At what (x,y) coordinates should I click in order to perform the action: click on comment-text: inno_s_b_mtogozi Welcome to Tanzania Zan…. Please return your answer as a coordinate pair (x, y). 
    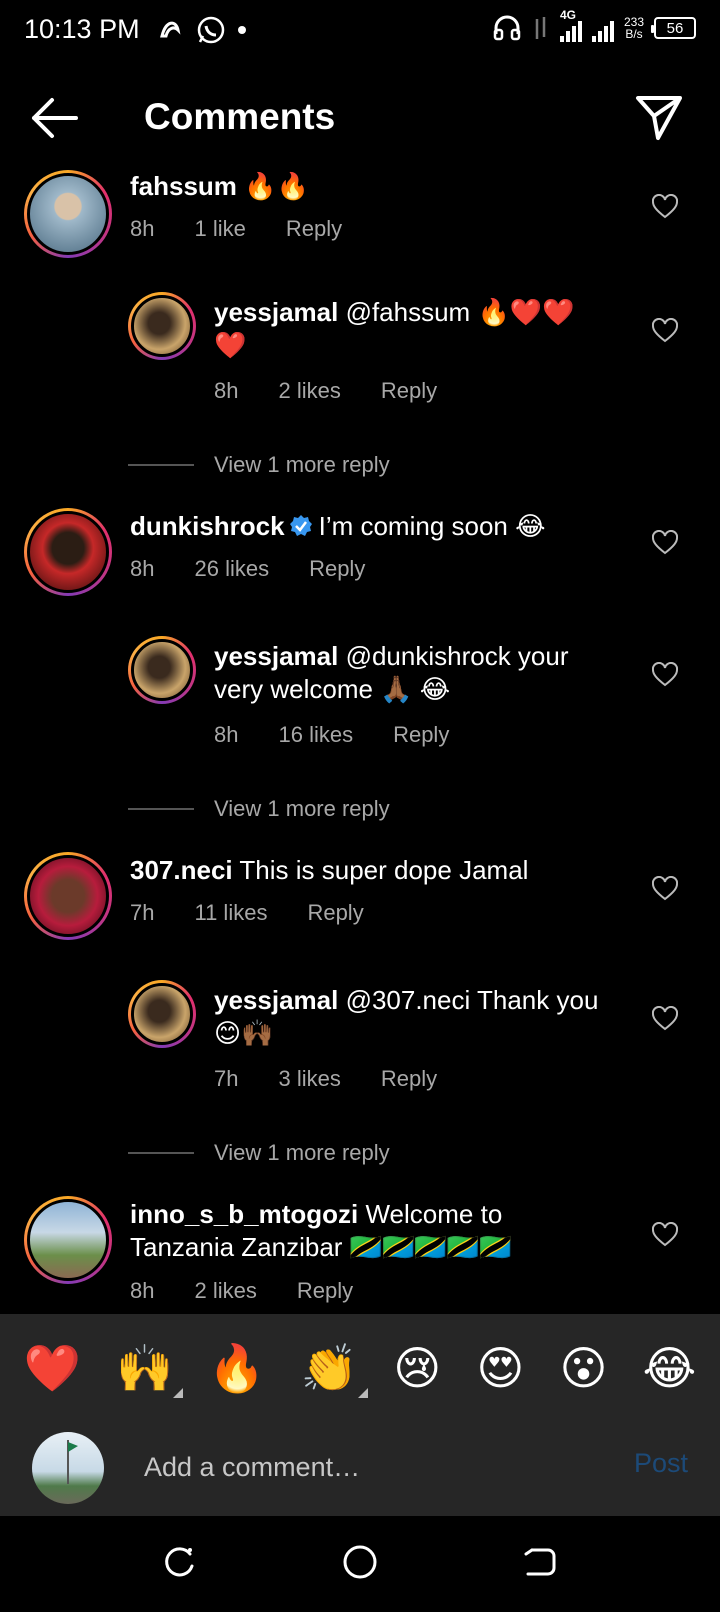
    Looking at the image, I should click on (350, 1231).